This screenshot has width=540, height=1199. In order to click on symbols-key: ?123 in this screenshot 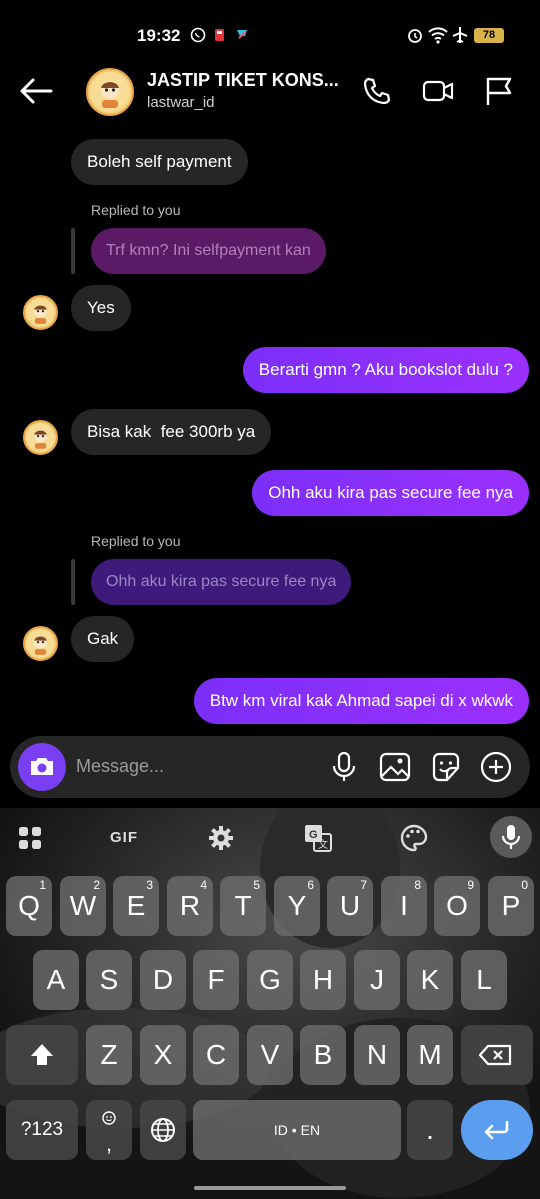, I will do `click(42, 1130)`.